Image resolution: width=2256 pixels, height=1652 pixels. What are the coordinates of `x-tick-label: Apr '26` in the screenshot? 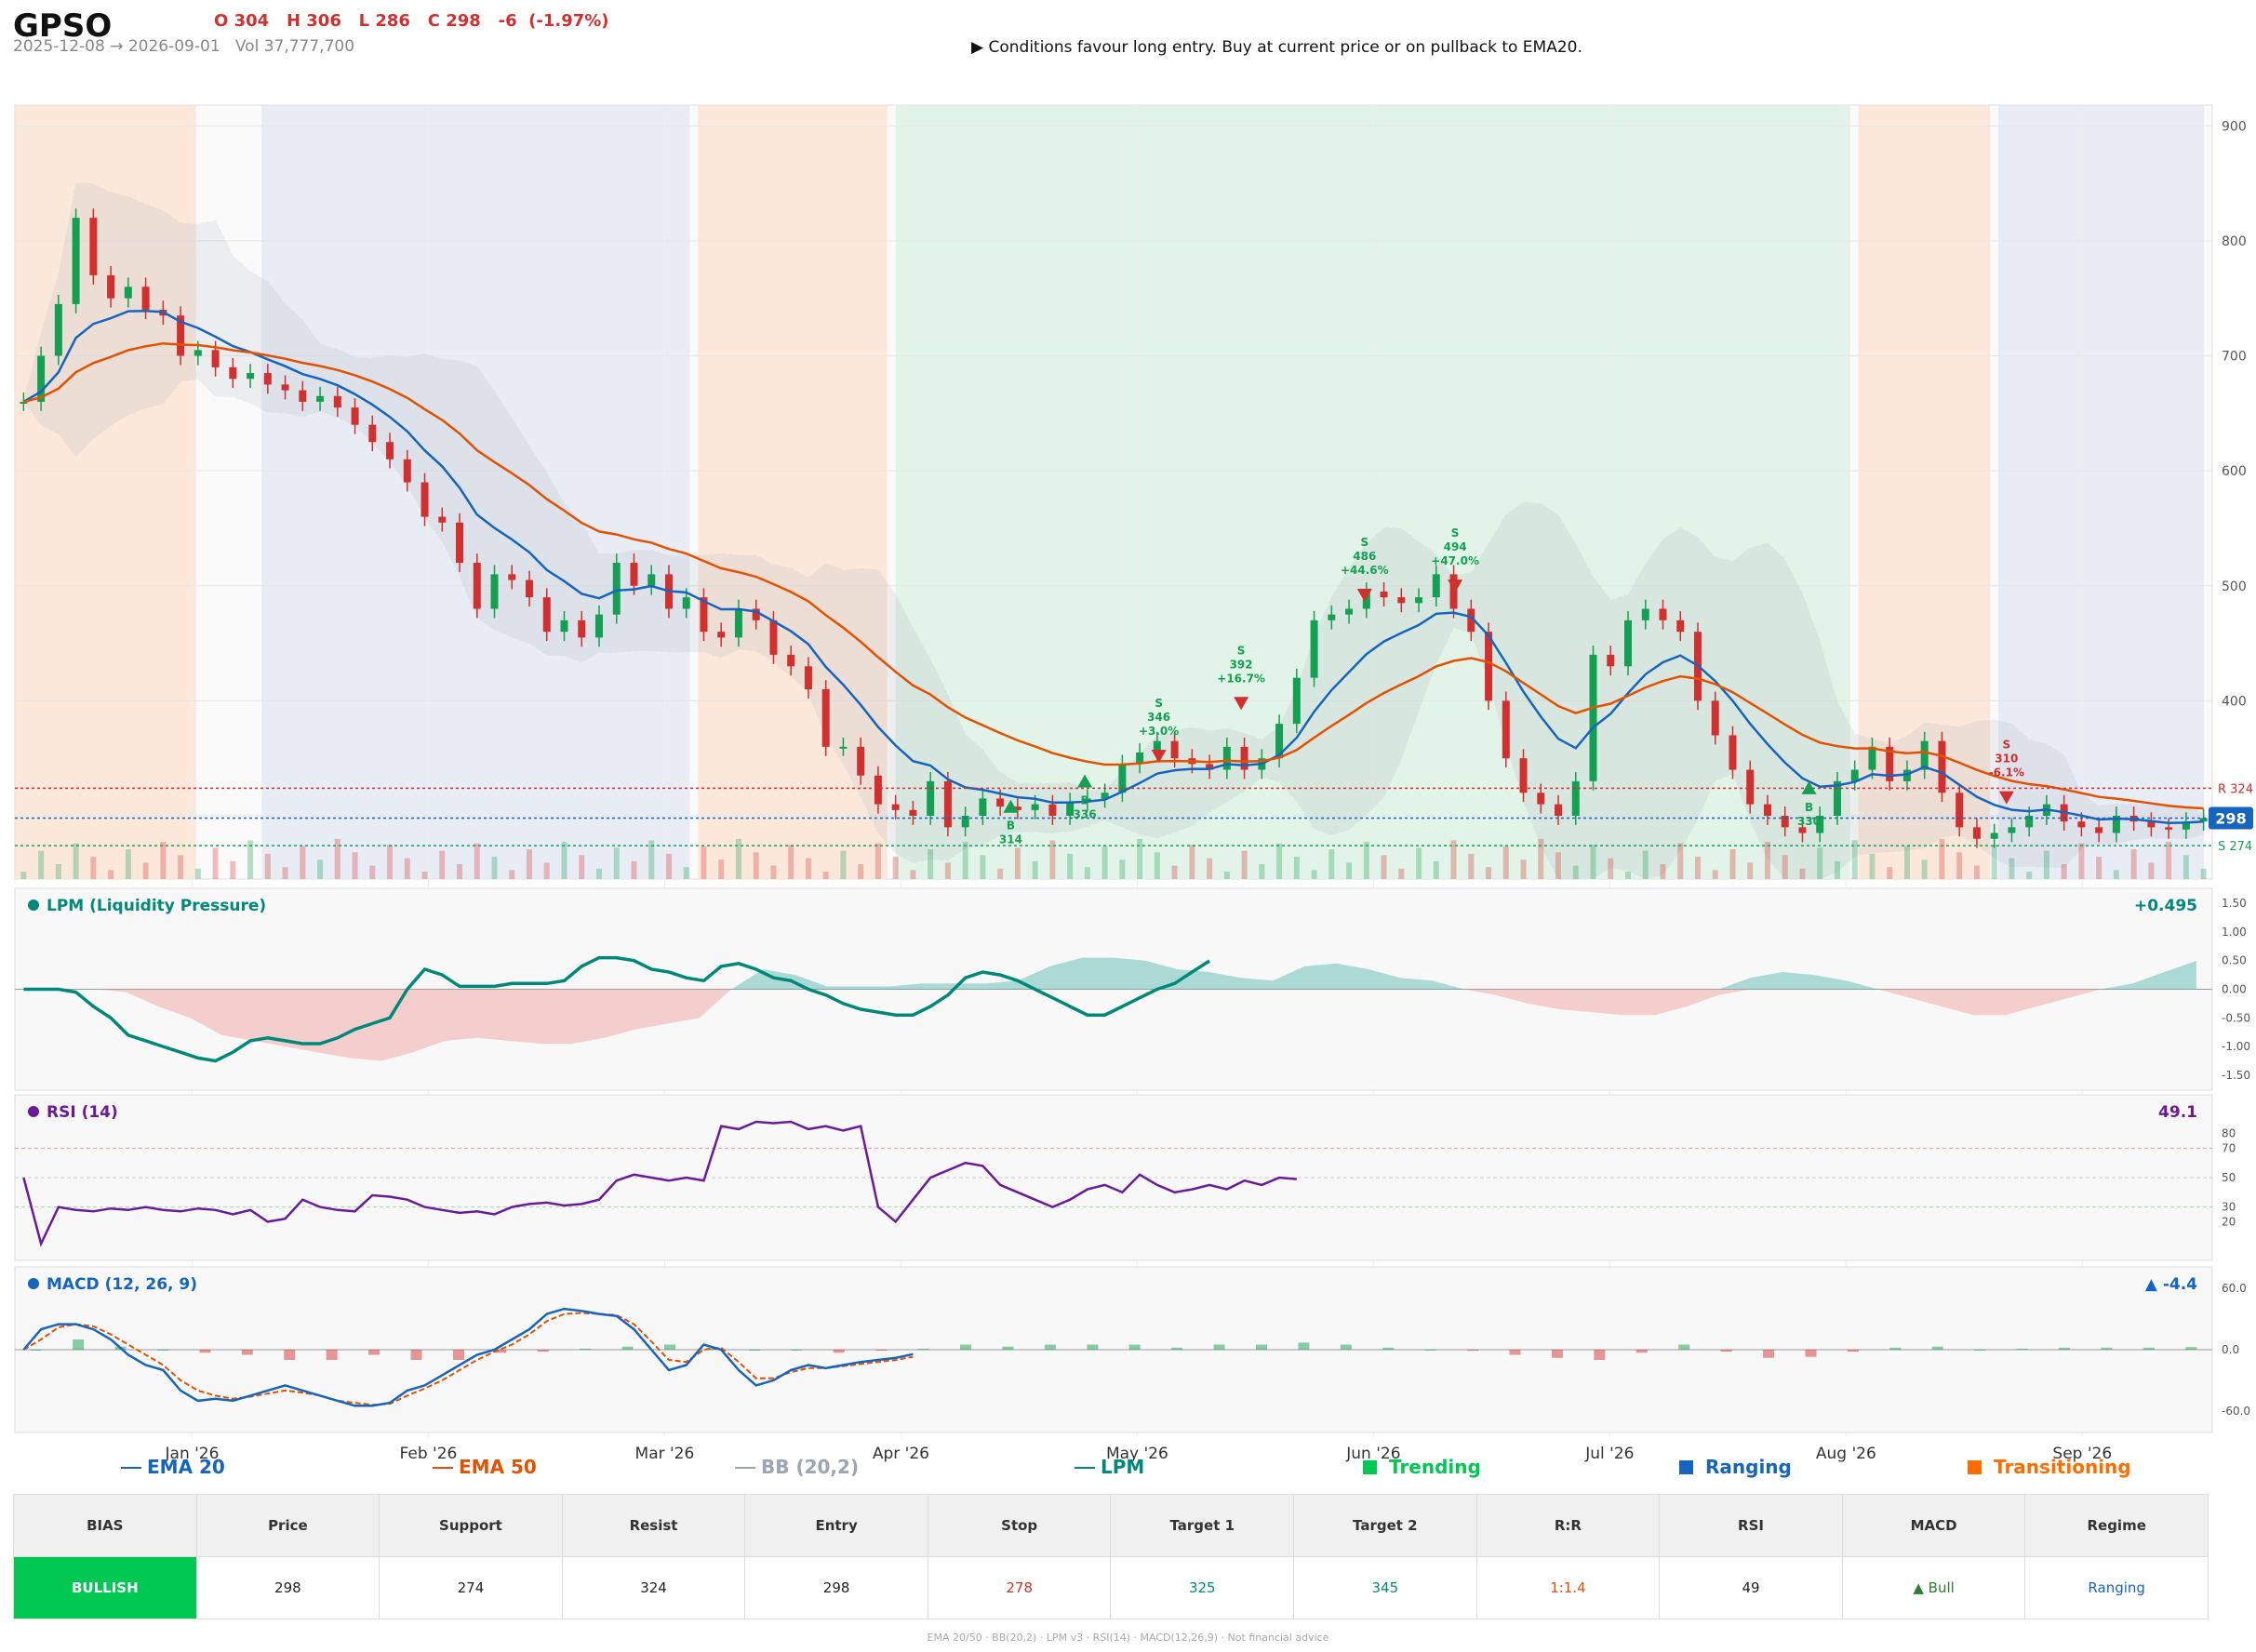 It's located at (901, 1454).